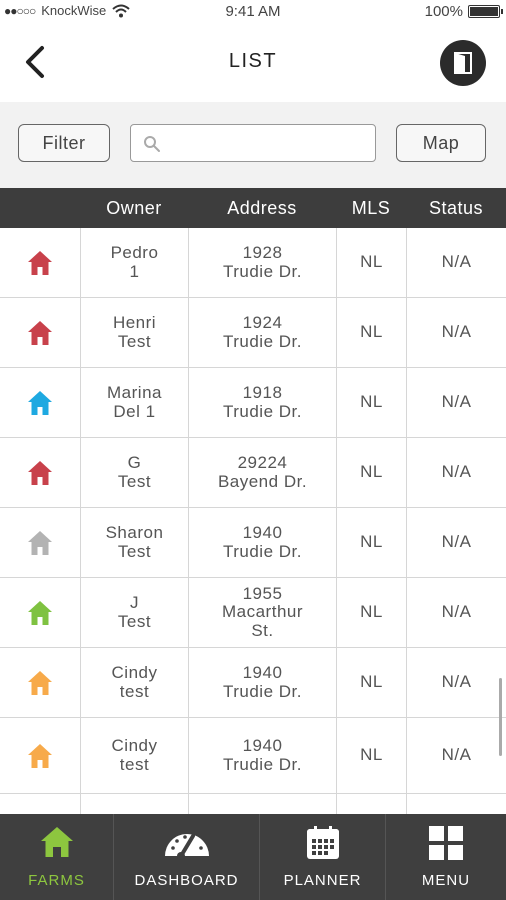 The height and width of the screenshot is (900, 506). I want to click on column-header-mls: MLS, so click(371, 208).